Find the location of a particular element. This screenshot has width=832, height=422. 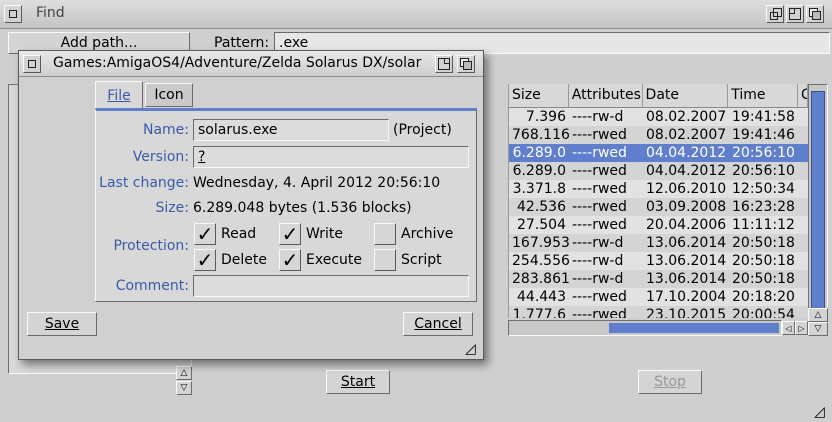

file-size-cell: 3.371.8 is located at coordinates (539, 189).